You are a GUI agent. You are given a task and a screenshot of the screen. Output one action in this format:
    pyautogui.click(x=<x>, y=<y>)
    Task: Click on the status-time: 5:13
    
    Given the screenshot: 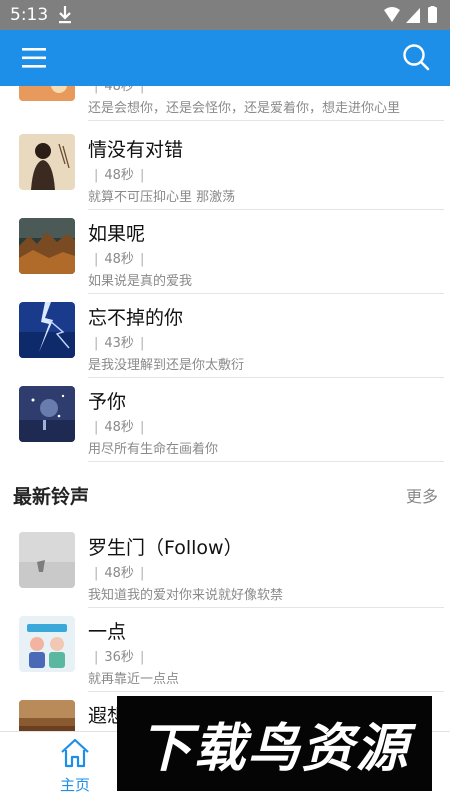 What is the action you would take?
    pyautogui.click(x=29, y=15)
    